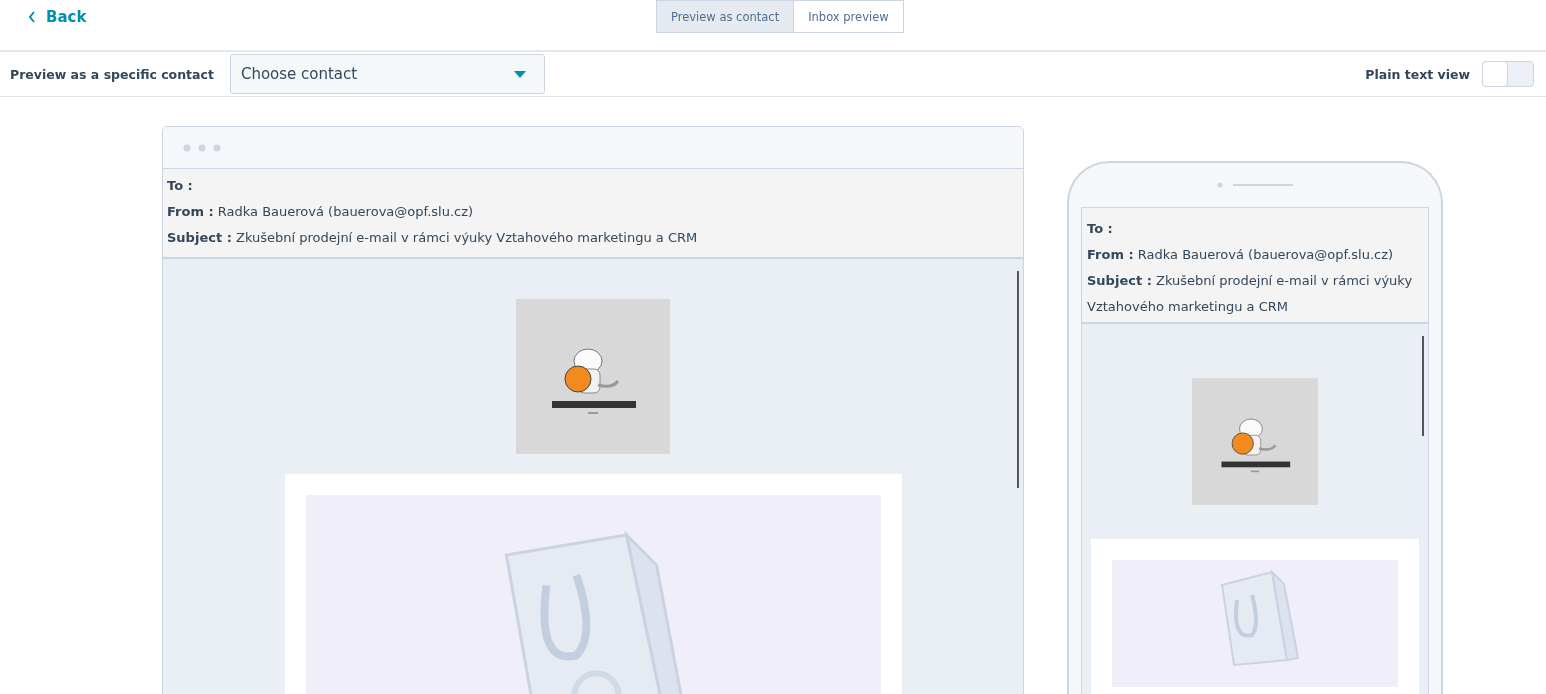 The image size is (1546, 694). Describe the element at coordinates (32, 17) in the screenshot. I see `chevron-left-icon` at that location.